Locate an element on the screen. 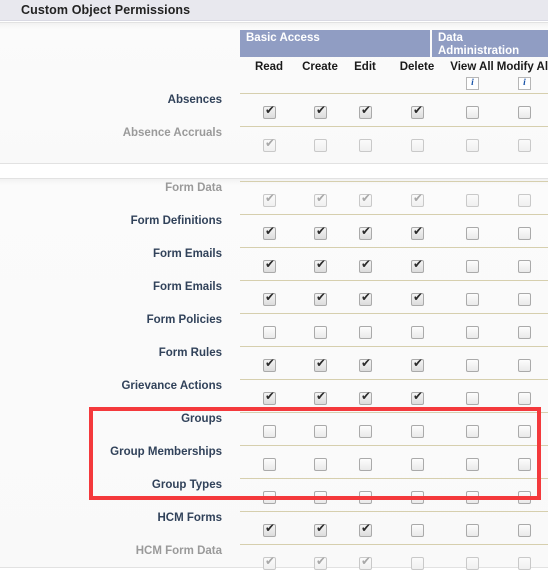 The width and height of the screenshot is (548, 577). table-row: HCM Forms ✔ ✔ ✔ is located at coordinates (274, 527).